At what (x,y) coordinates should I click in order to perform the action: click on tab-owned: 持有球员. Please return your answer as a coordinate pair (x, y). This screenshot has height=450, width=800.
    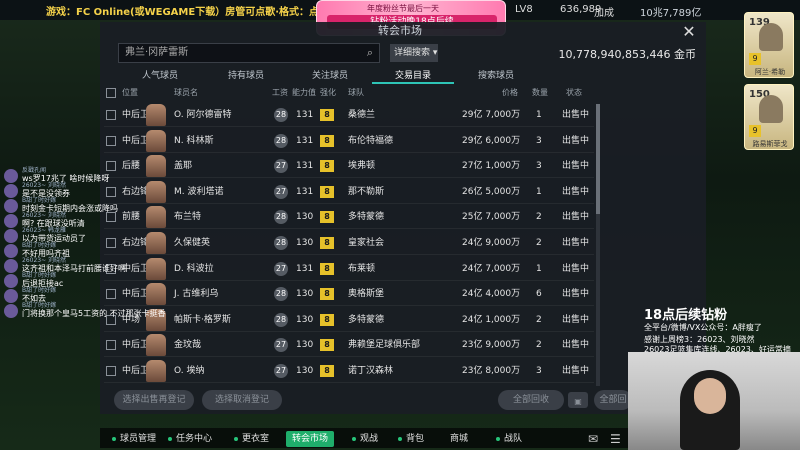
    Looking at the image, I should click on (246, 76).